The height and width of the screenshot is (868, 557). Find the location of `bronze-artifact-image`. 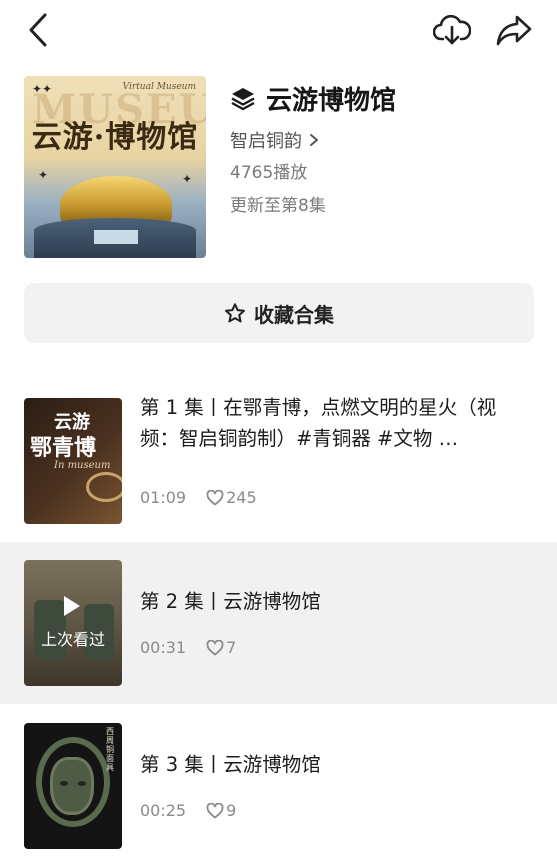

bronze-artifact-image is located at coordinates (104, 487).